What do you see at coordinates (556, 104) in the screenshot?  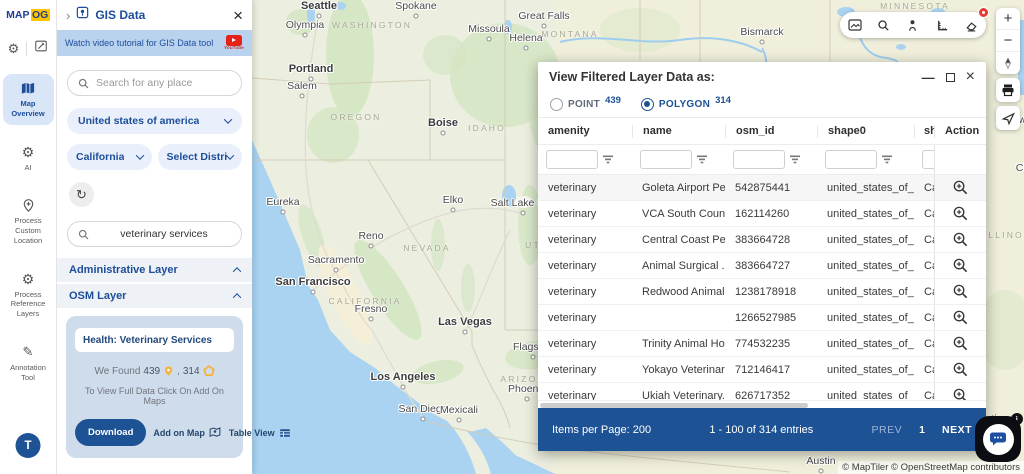 I see `radio-point-circle` at bounding box center [556, 104].